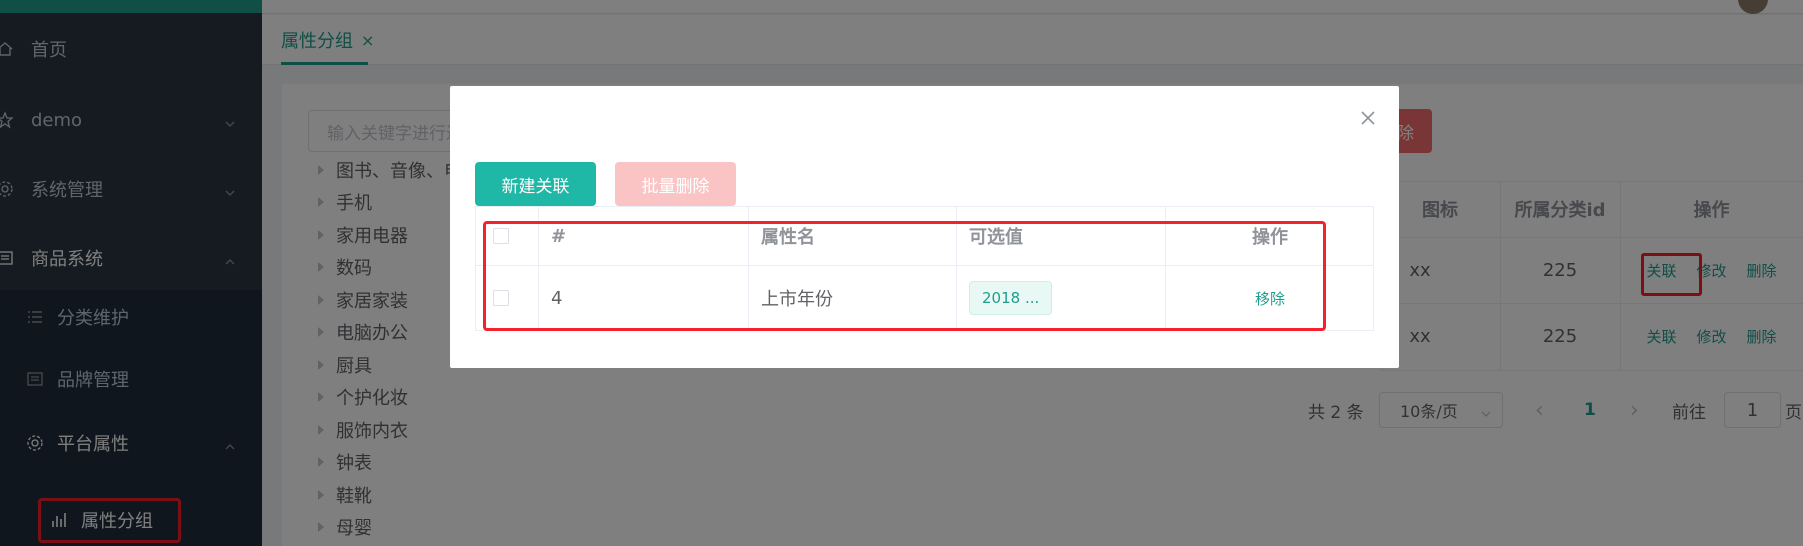  Describe the element at coordinates (1368, 118) in the screenshot. I see `close-icon` at that location.